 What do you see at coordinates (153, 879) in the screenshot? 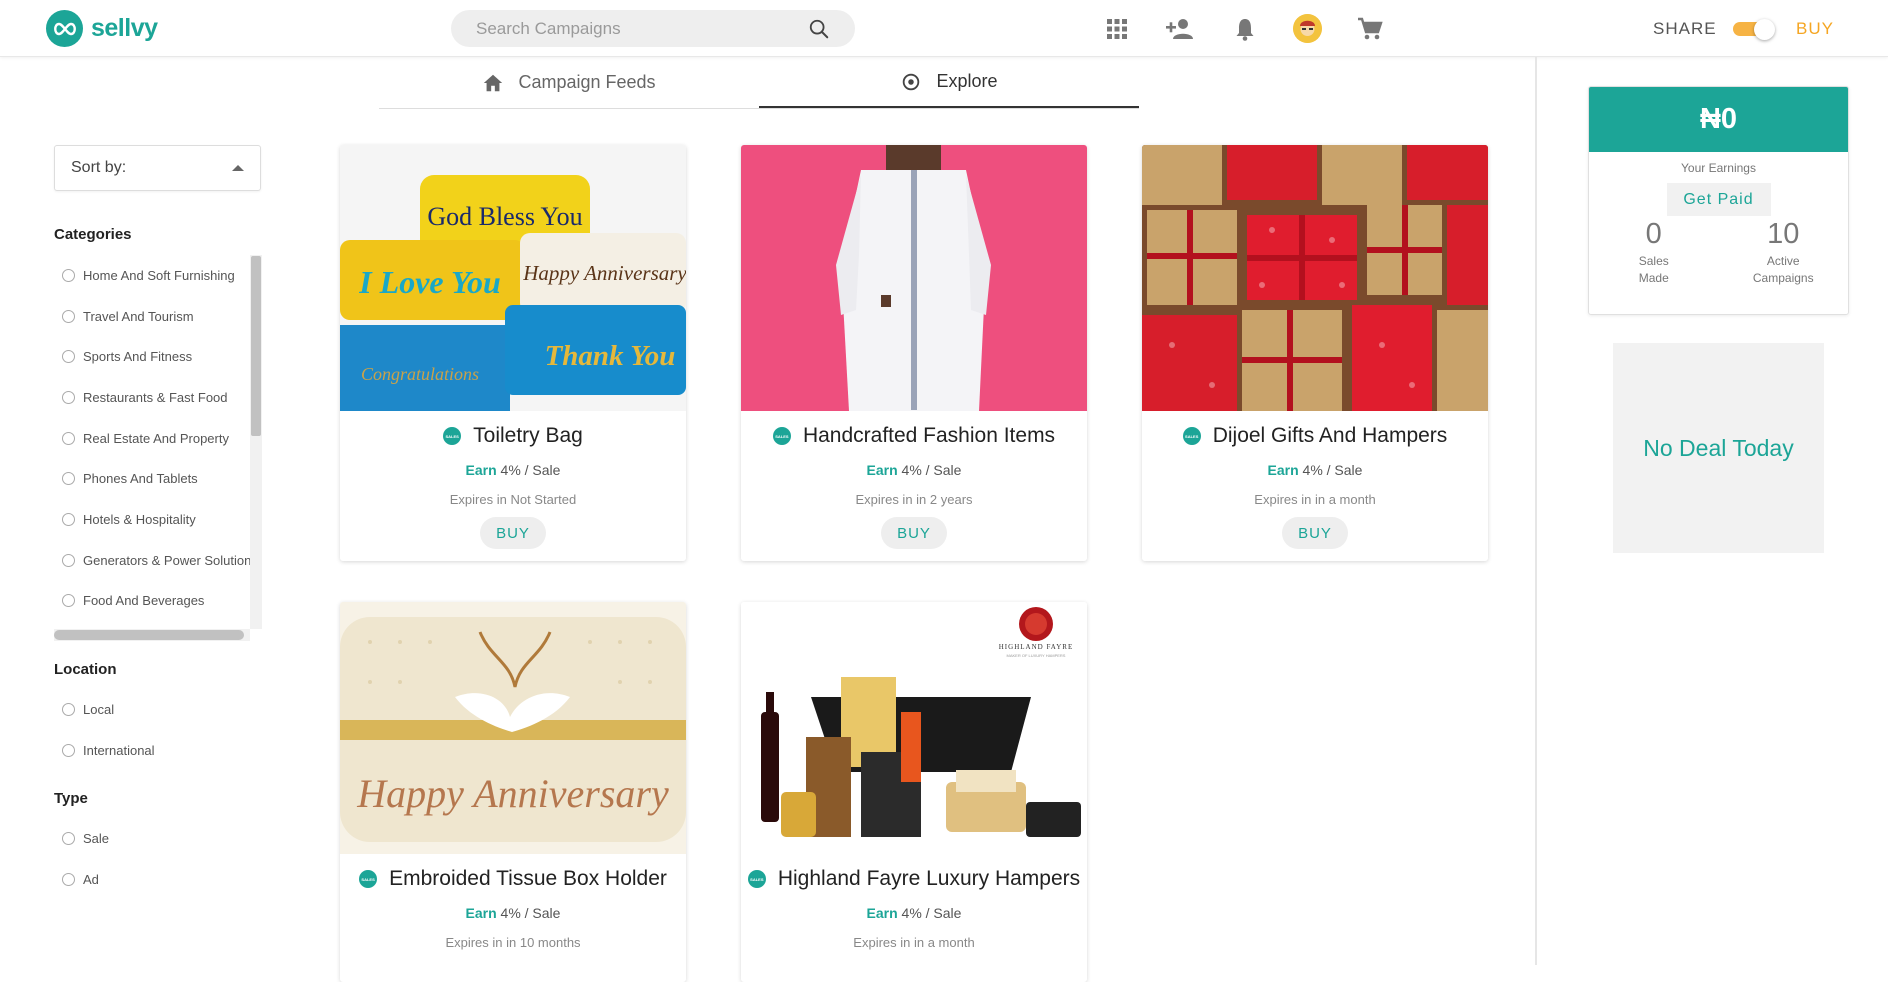
I see `type-option: Ad` at bounding box center [153, 879].